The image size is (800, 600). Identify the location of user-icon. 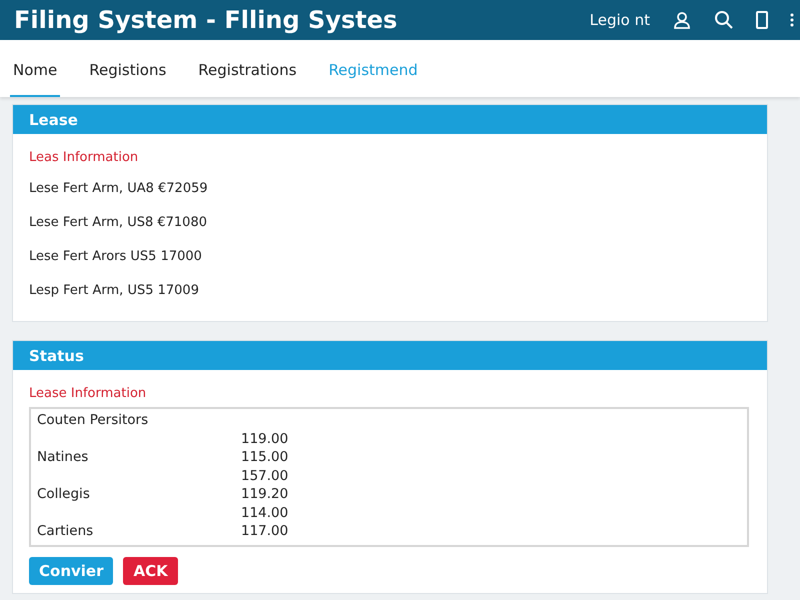
(682, 20).